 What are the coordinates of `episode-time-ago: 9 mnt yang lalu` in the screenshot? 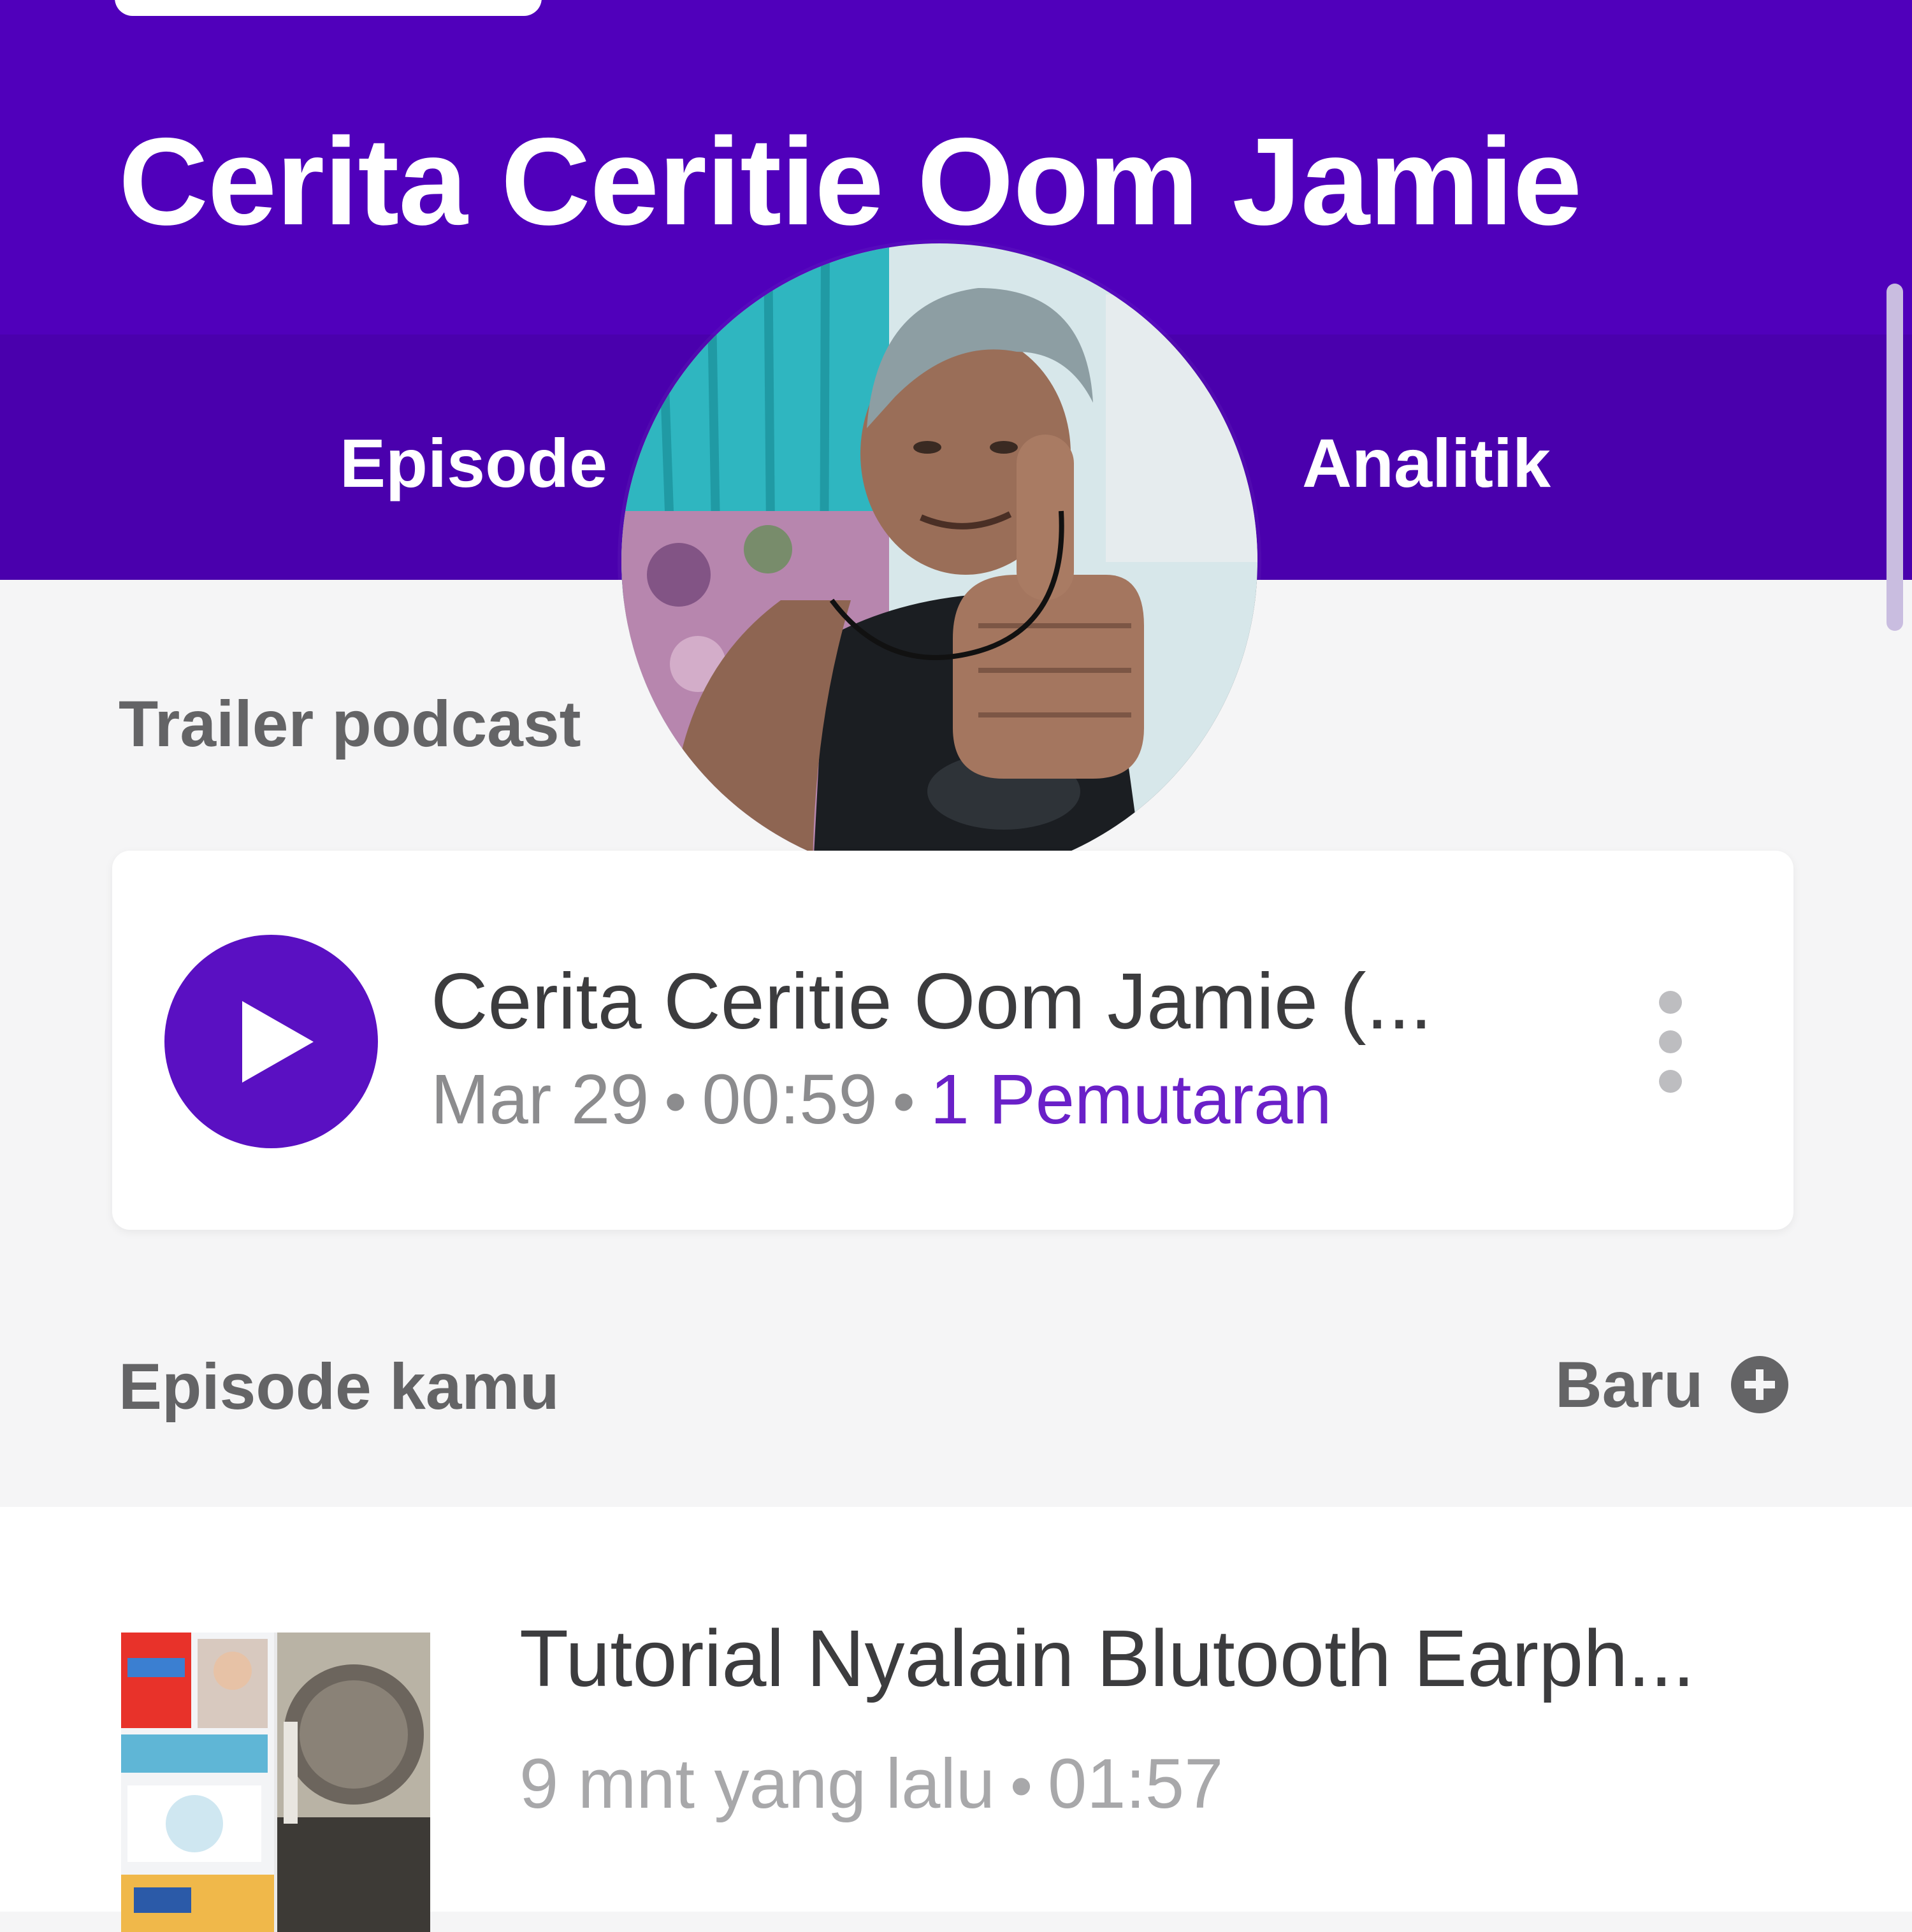 It's located at (757, 1784).